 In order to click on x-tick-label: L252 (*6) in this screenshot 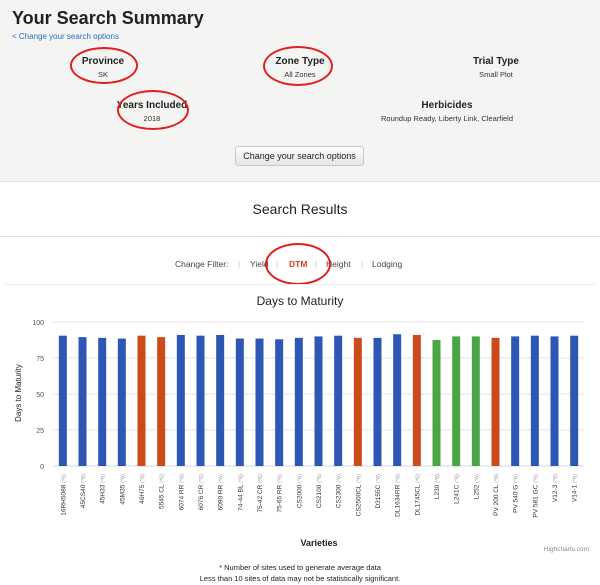, I will do `click(476, 486)`.